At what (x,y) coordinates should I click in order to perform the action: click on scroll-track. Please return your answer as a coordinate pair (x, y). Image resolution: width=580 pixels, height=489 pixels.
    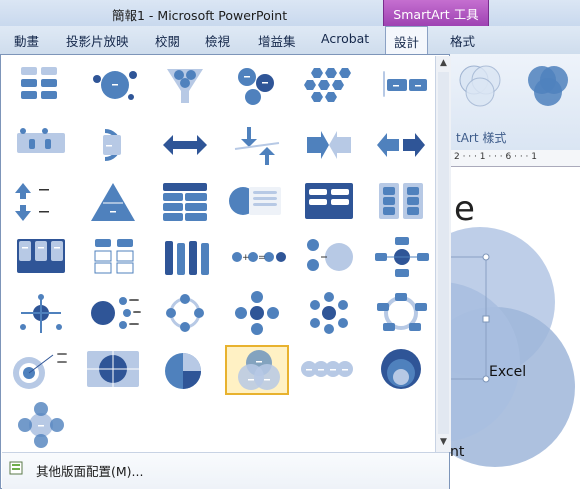
    Looking at the image, I should click on (443, 253).